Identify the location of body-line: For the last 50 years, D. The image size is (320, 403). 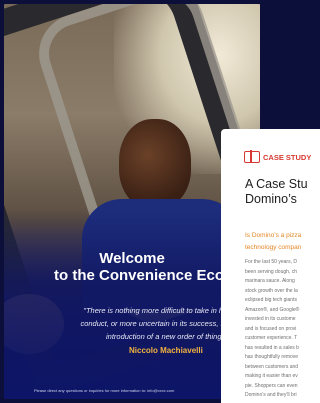
(271, 262).